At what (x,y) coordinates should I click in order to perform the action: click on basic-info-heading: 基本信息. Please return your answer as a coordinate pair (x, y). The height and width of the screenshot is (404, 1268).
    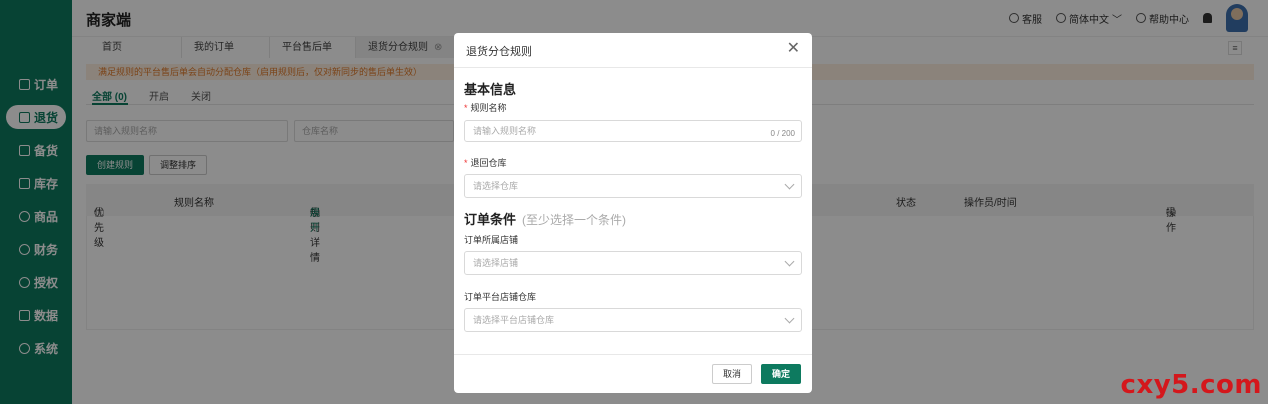
    Looking at the image, I should click on (490, 89).